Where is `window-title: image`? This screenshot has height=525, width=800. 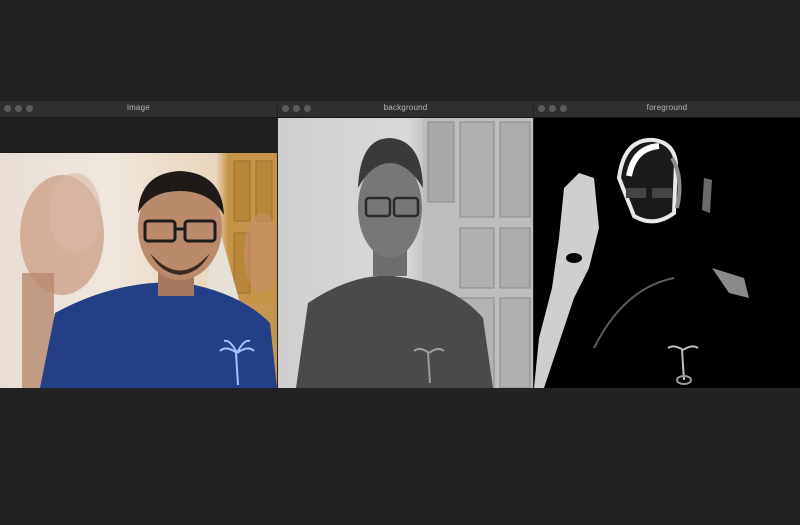 window-title: image is located at coordinates (138, 107).